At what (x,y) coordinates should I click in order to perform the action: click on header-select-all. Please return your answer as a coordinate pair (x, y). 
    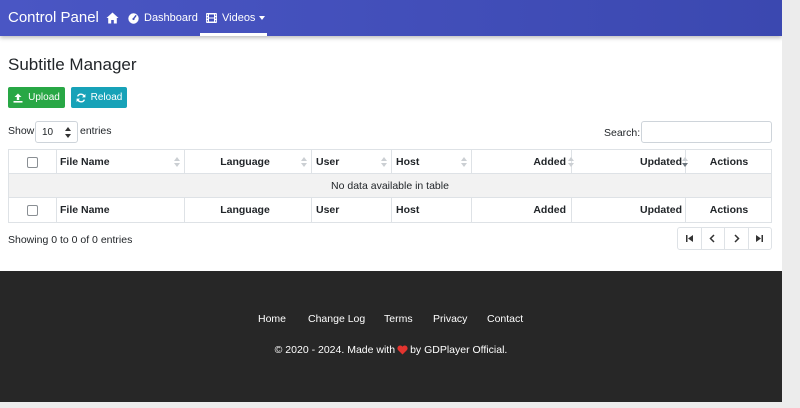
    Looking at the image, I should click on (33, 162).